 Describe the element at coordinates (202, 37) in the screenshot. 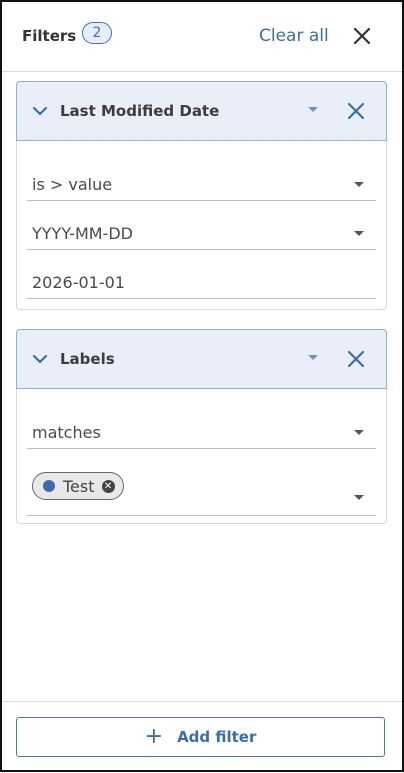

I see `filters-header: Filters 2 Clear all` at that location.